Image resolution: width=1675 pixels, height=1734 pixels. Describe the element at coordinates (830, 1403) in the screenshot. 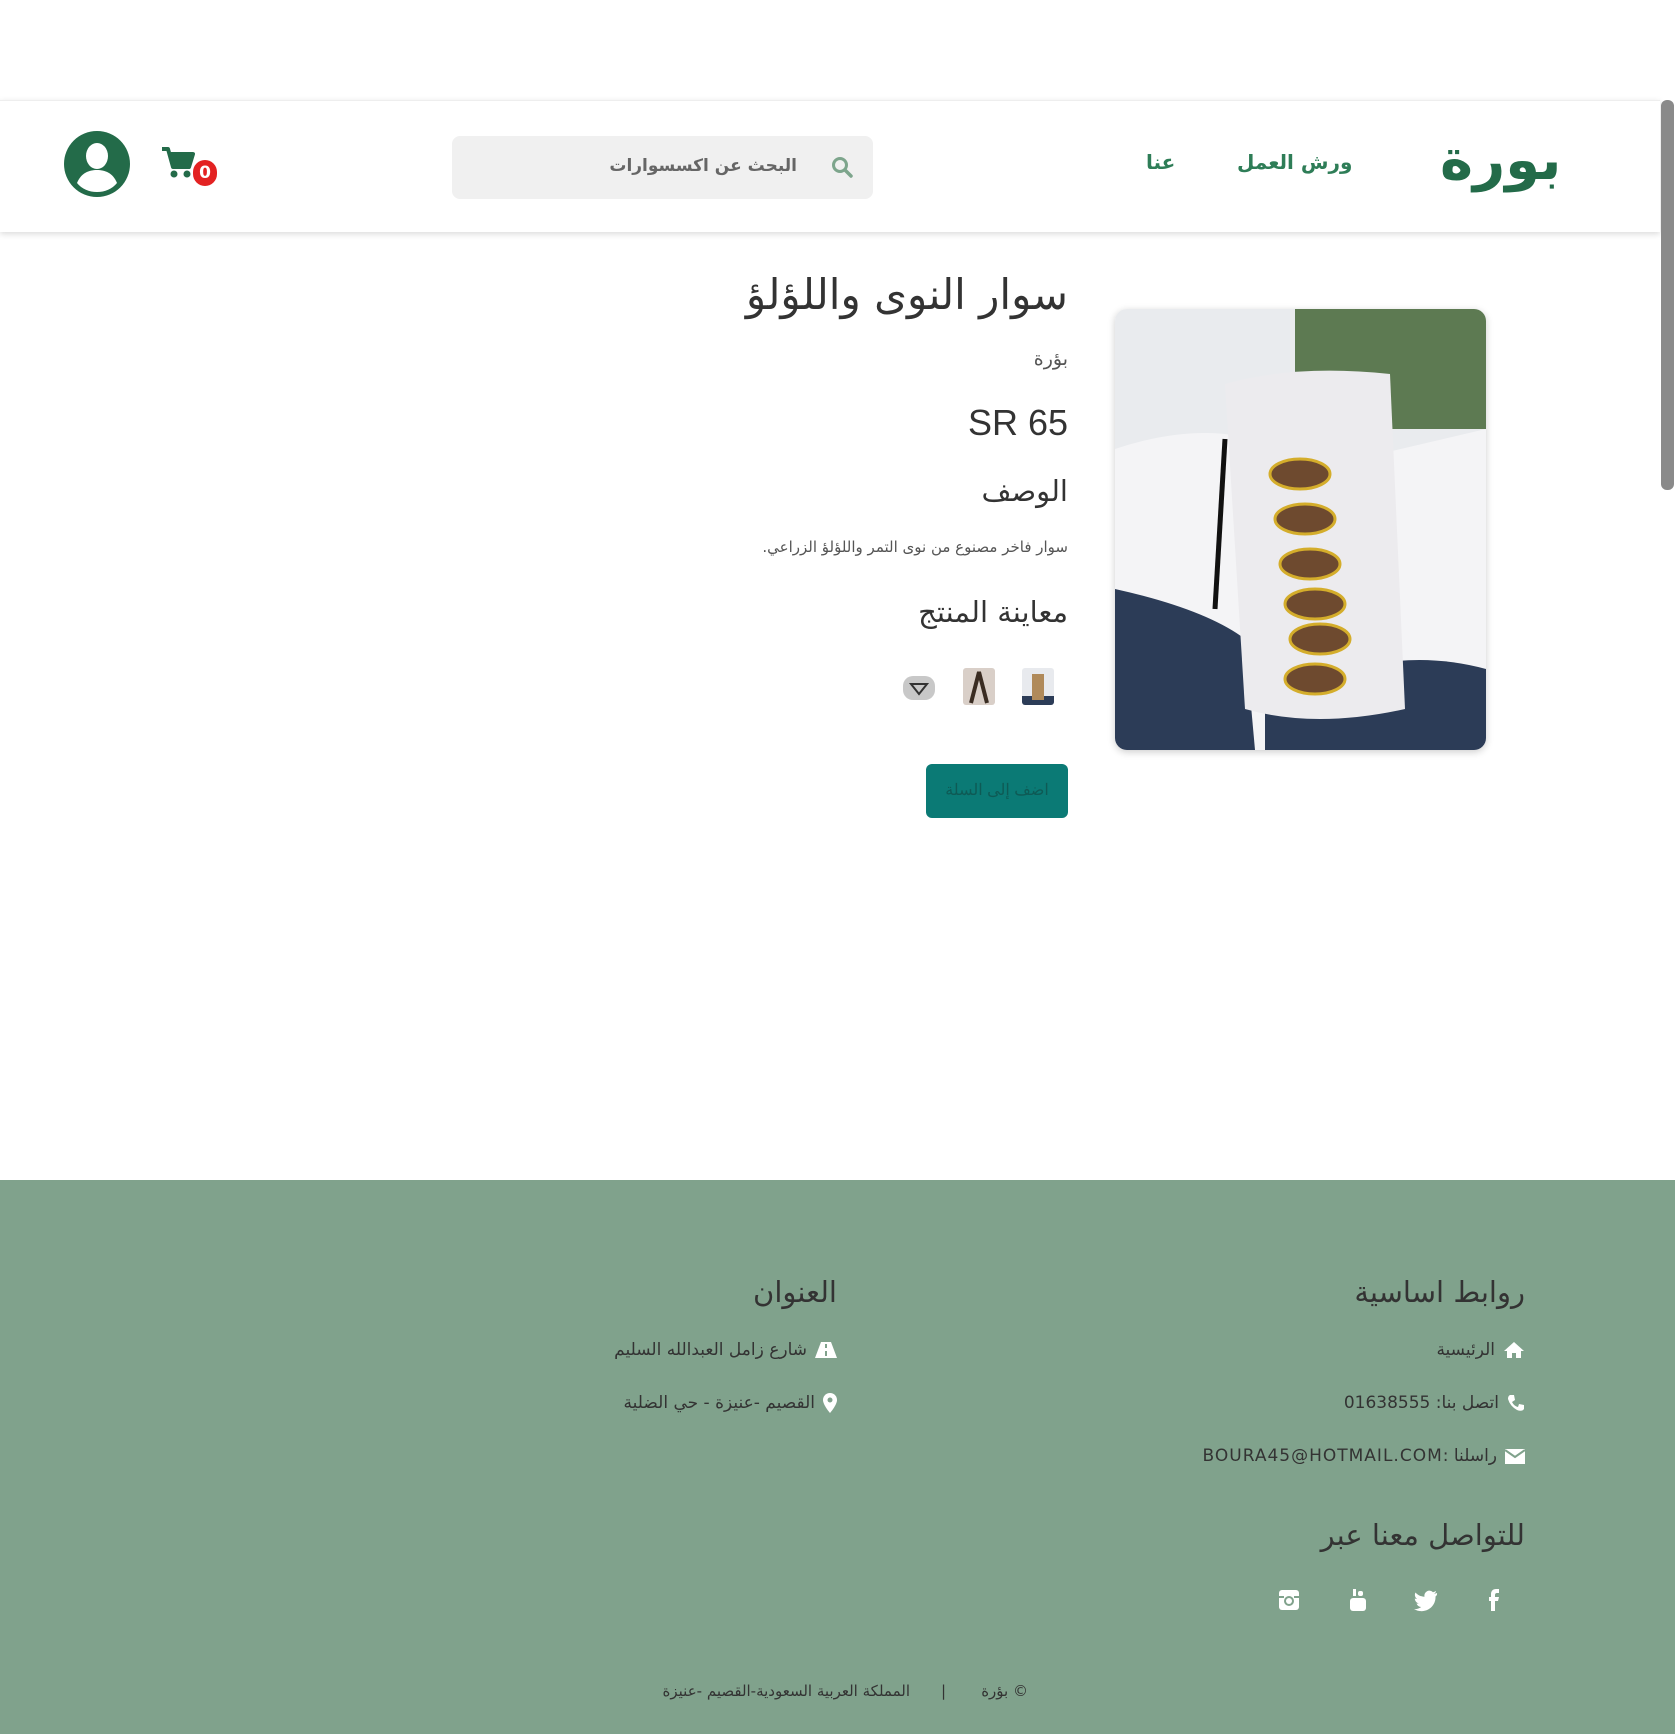

I see `map-marker-icon` at that location.